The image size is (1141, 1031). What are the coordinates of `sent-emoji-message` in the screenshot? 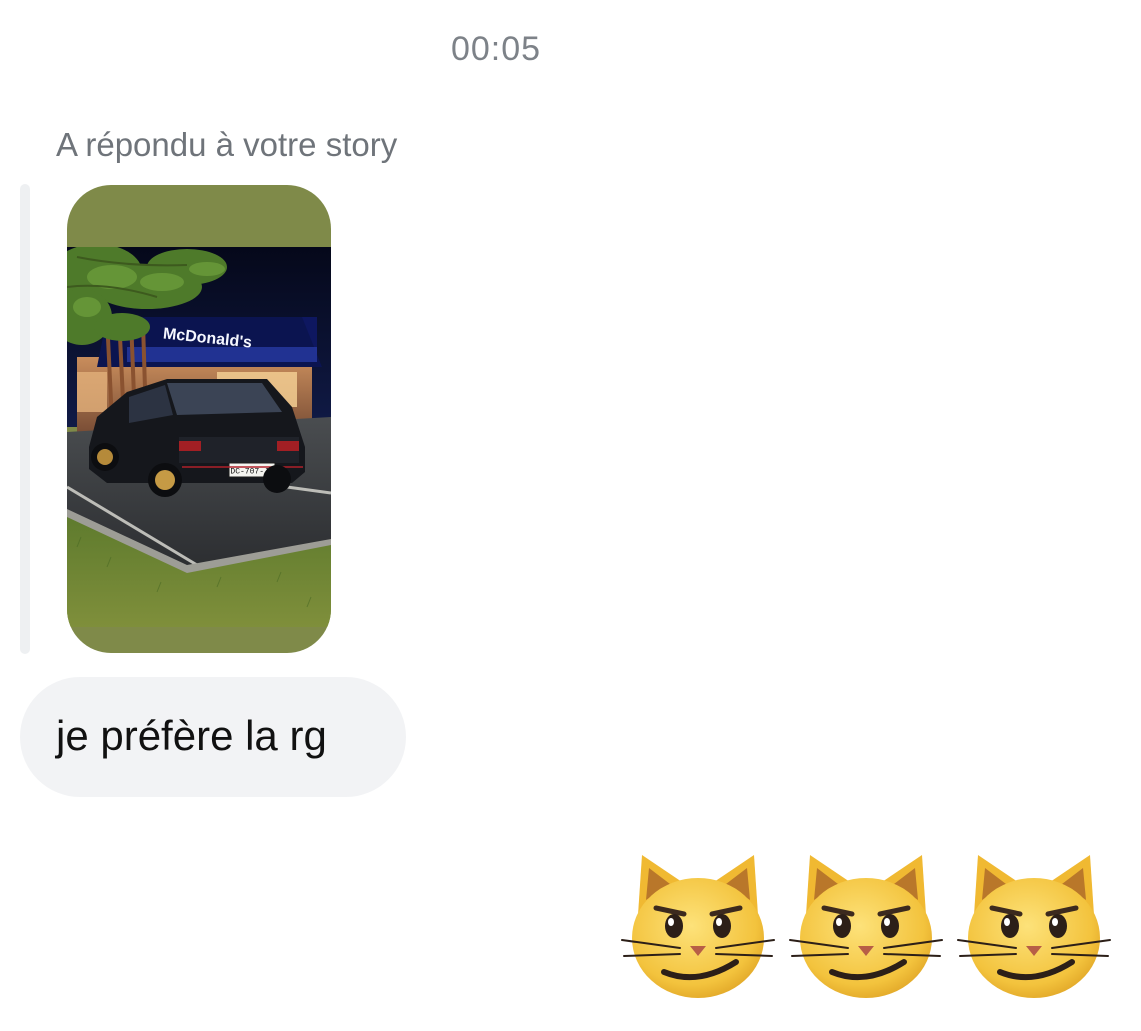 It's located at (870, 930).